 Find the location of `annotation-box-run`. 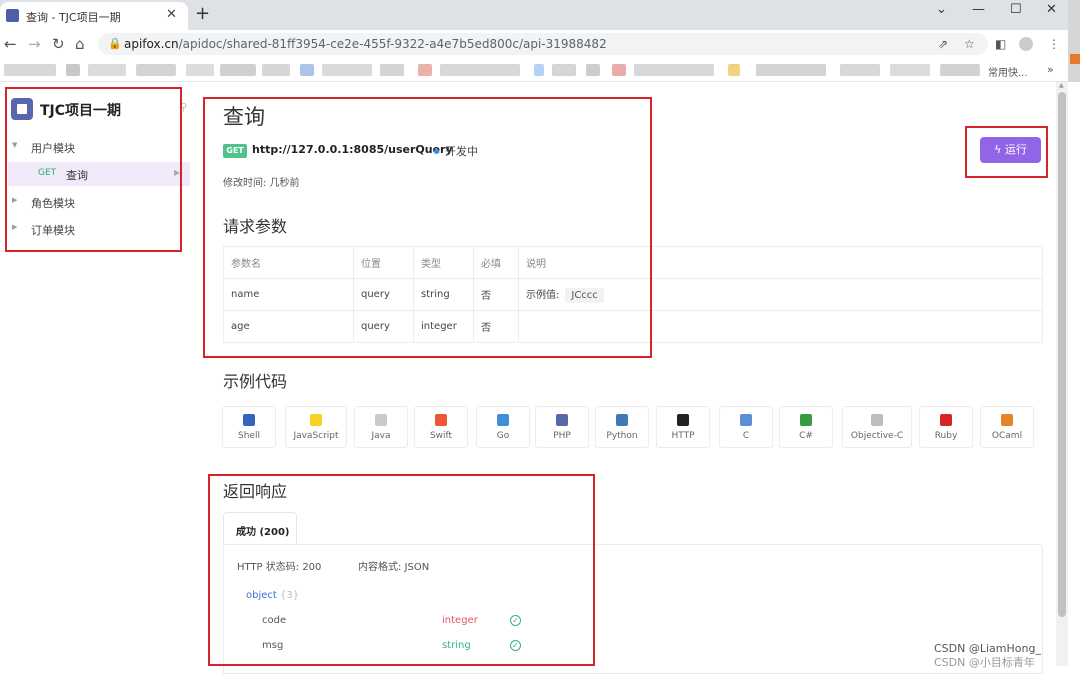

annotation-box-run is located at coordinates (1006, 152).